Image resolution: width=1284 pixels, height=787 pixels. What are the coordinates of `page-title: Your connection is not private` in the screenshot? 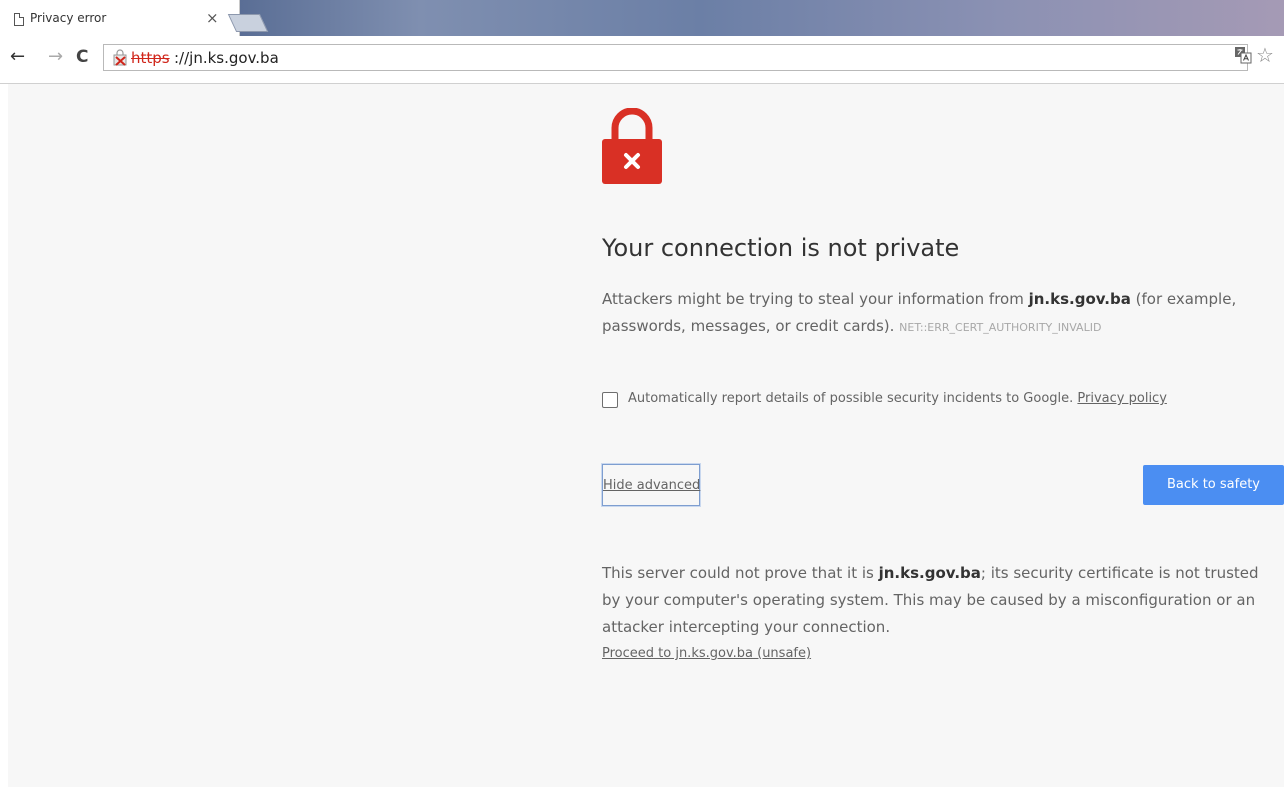 It's located at (781, 248).